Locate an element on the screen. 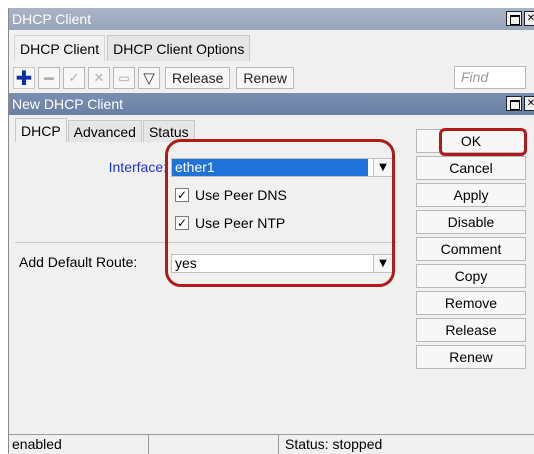 The width and height of the screenshot is (534, 454). remove-icon: ━ is located at coordinates (49, 78).